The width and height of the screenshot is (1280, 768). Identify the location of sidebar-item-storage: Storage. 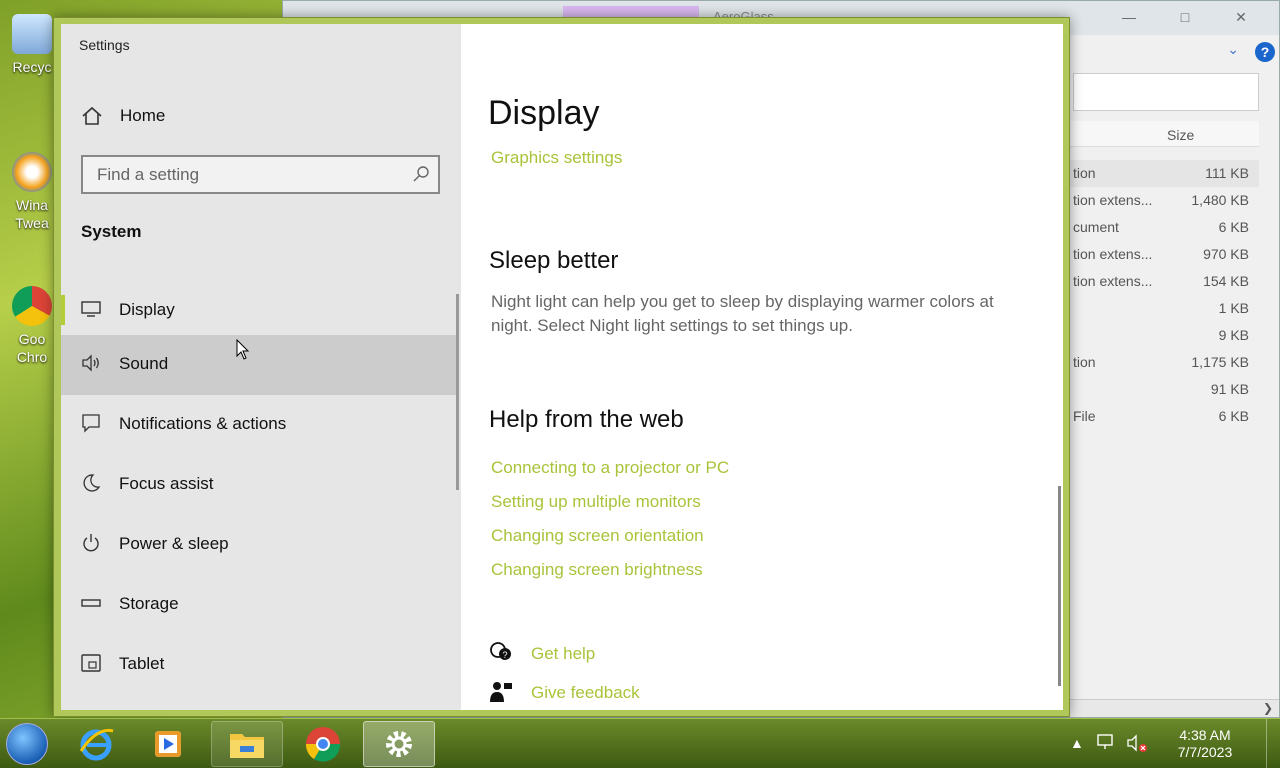
(259, 605).